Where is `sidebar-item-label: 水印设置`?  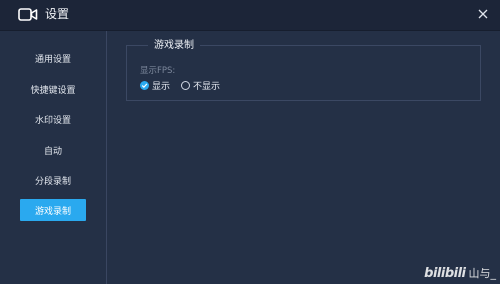
sidebar-item-label: 水印设置 is located at coordinates (52, 120).